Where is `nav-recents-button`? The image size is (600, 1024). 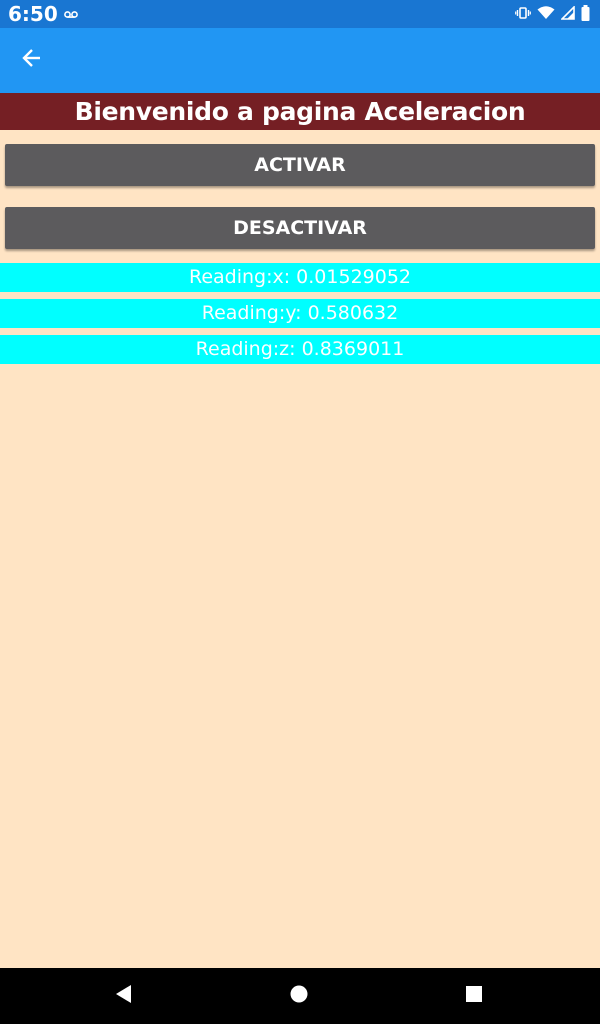
nav-recents-button is located at coordinates (474, 996).